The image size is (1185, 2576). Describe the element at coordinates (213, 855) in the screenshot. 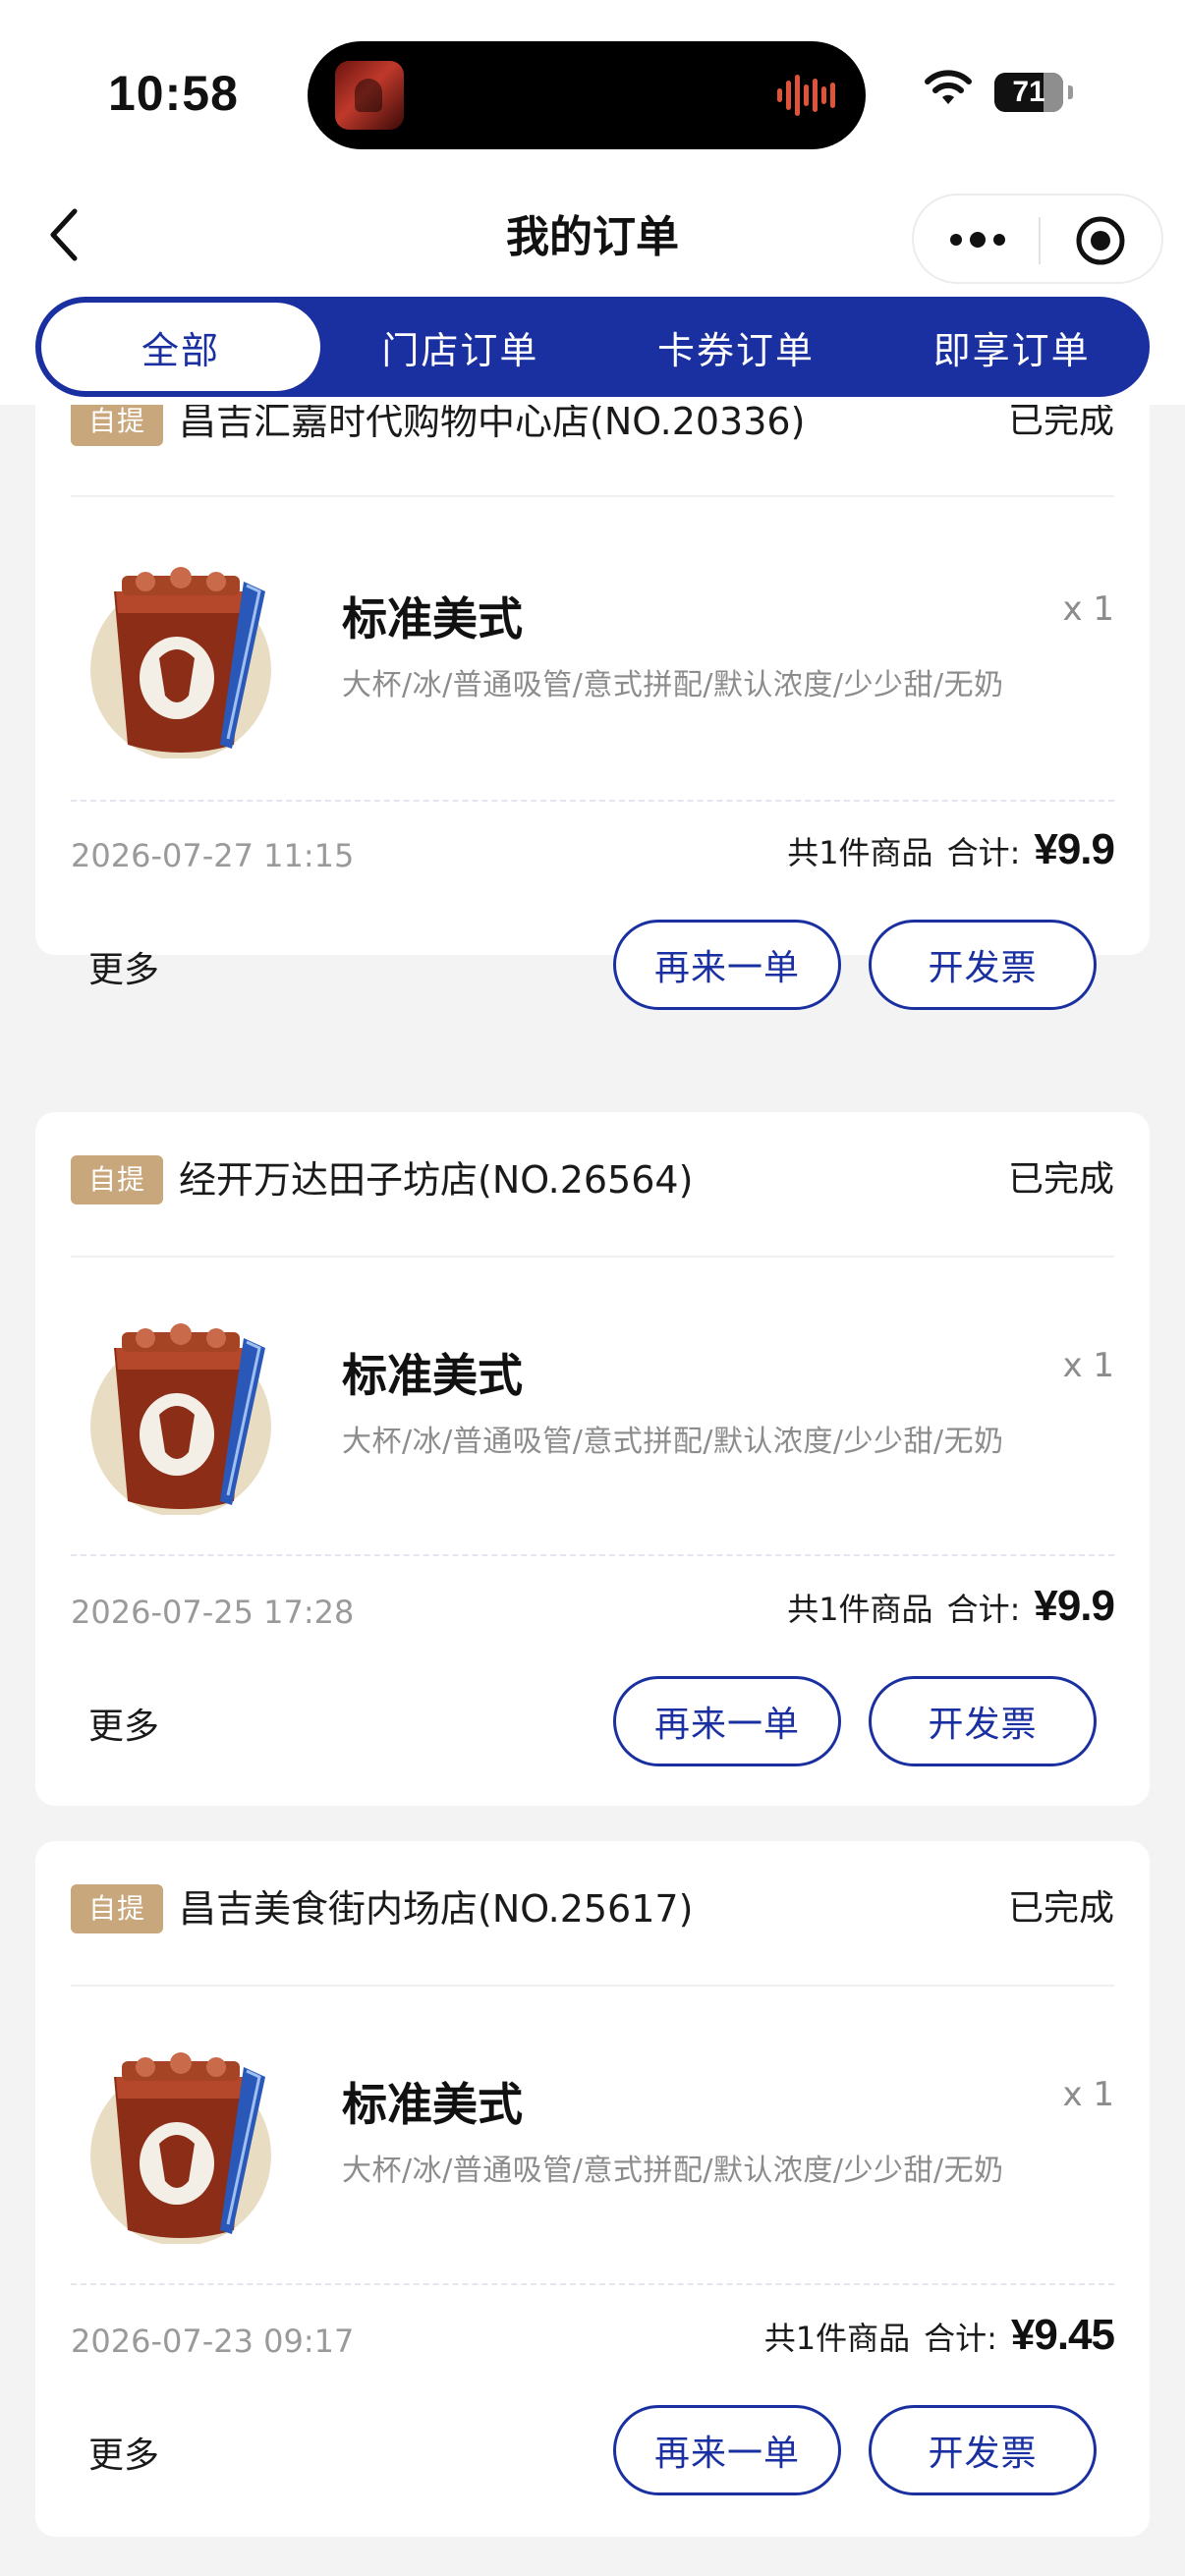

I see `order-time: 2026-07-27 11:15` at that location.